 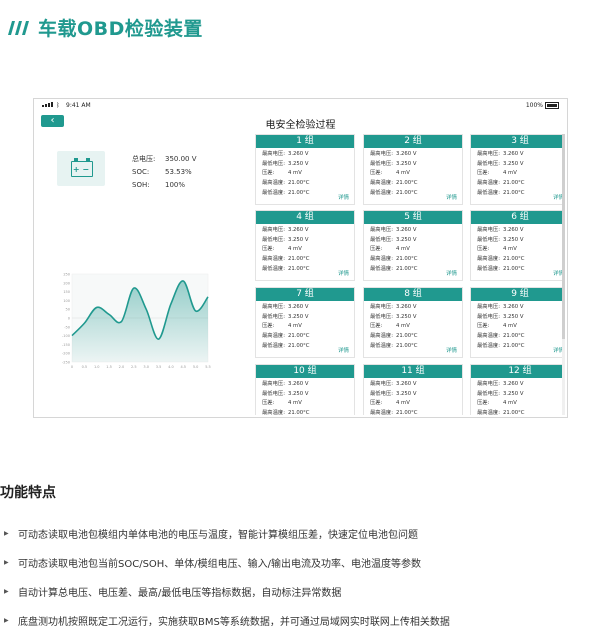 I want to click on status-bar: ᛒ 9:41 AM 100%, so click(x=300, y=105).